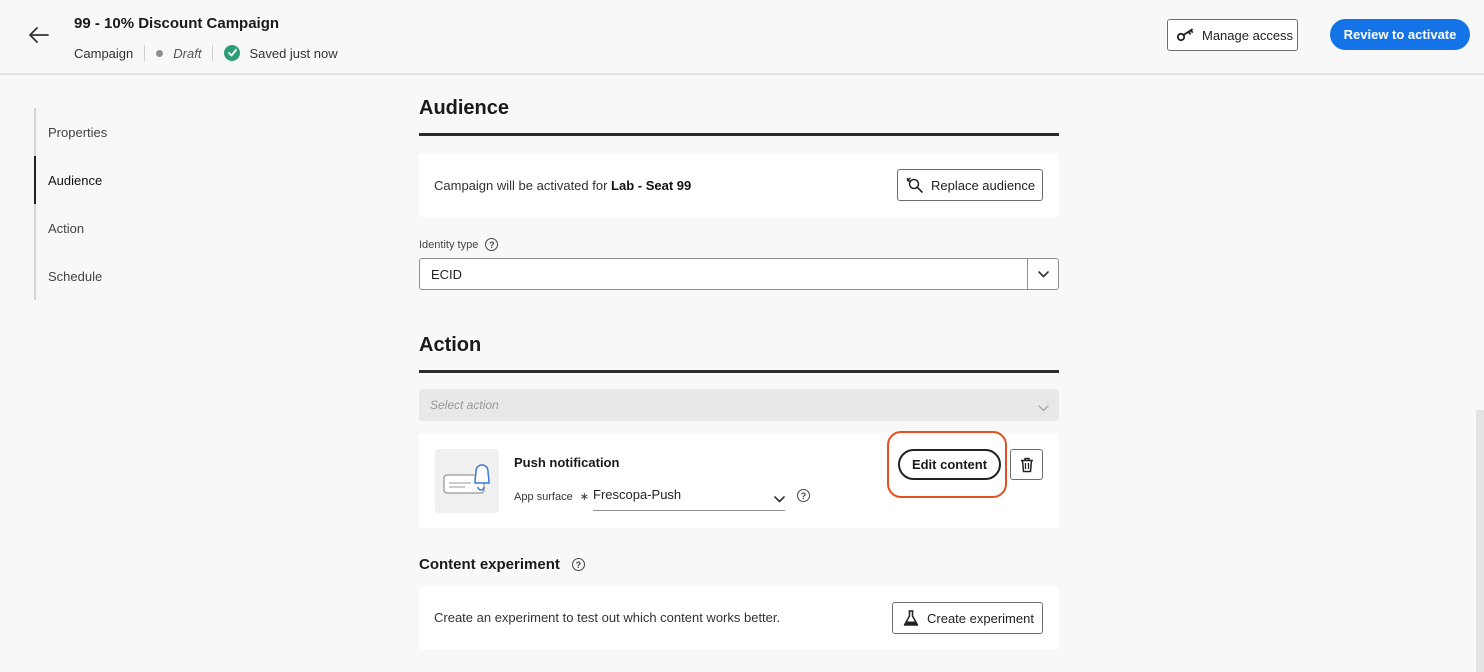 This screenshot has height=672, width=1484. What do you see at coordinates (637, 494) in the screenshot?
I see `app-surface-value: Frescopa-Push` at bounding box center [637, 494].